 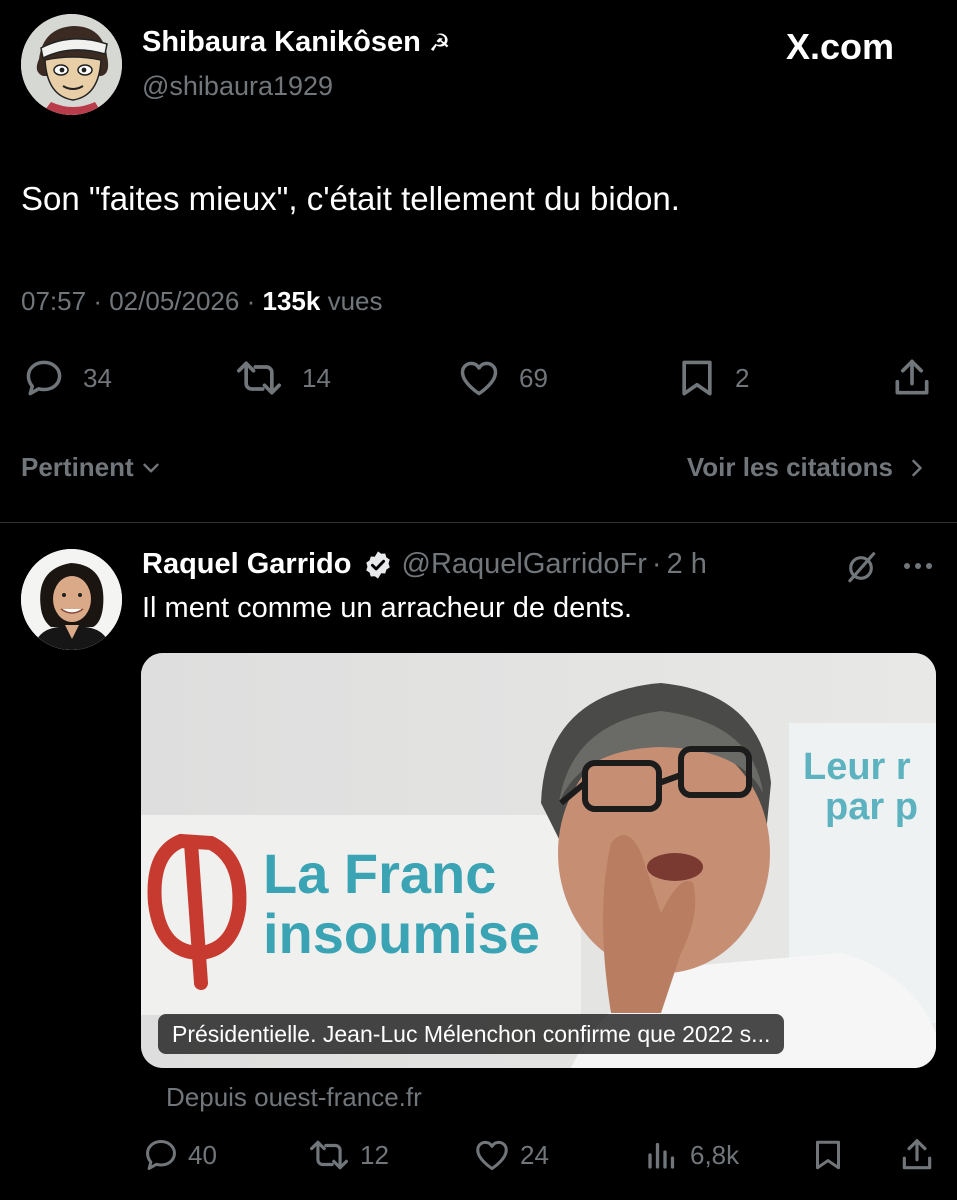 I want to click on poster-text-2: par p, so click(x=871, y=807).